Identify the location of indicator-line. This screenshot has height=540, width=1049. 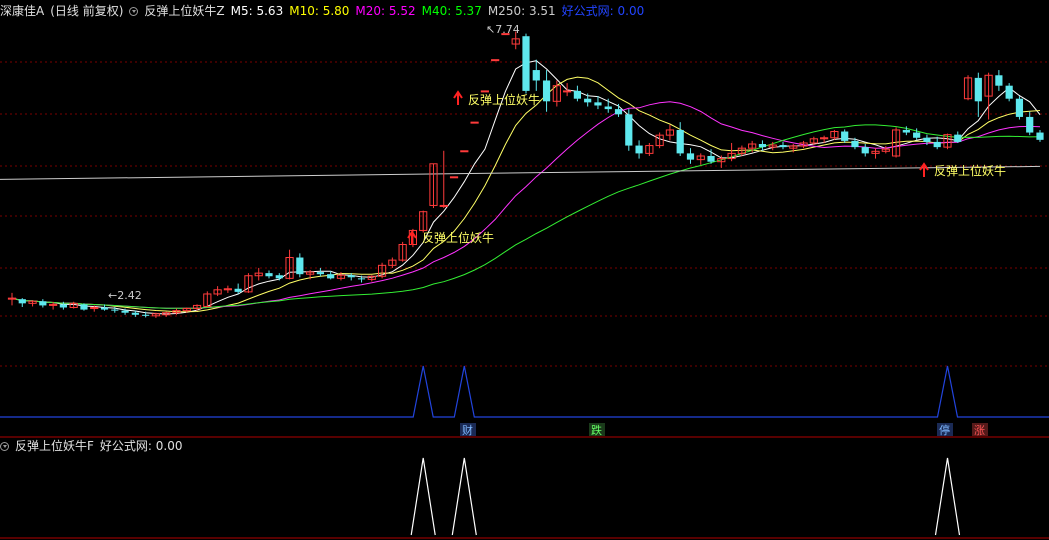
(685, 496).